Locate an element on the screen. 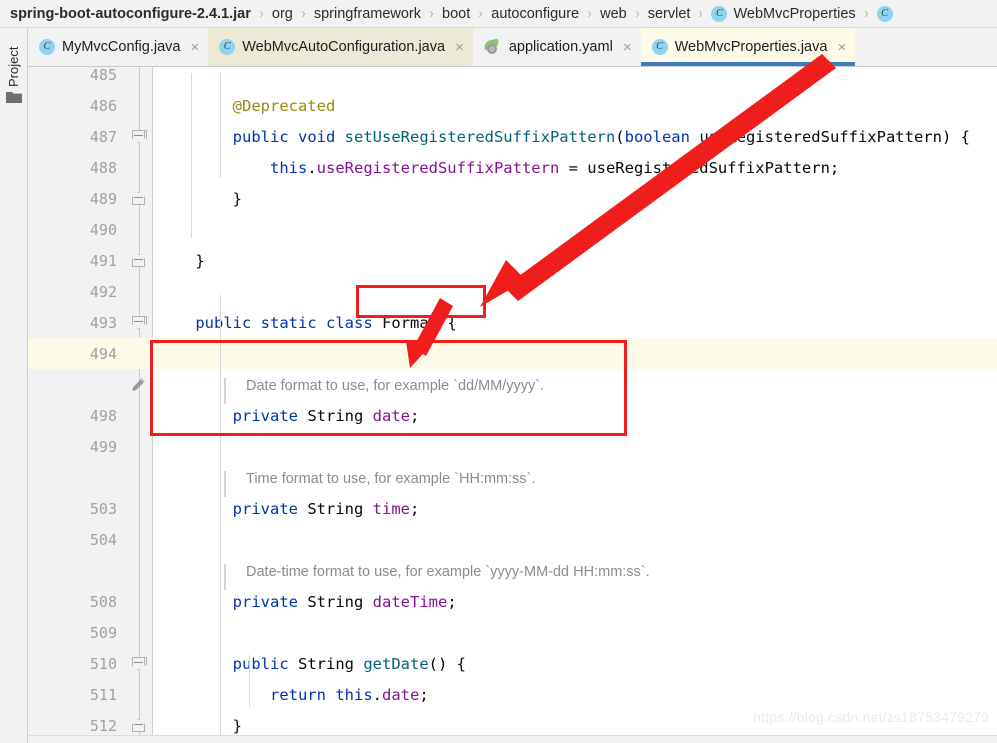 The image size is (997, 743). code-token: String is located at coordinates (335, 508).